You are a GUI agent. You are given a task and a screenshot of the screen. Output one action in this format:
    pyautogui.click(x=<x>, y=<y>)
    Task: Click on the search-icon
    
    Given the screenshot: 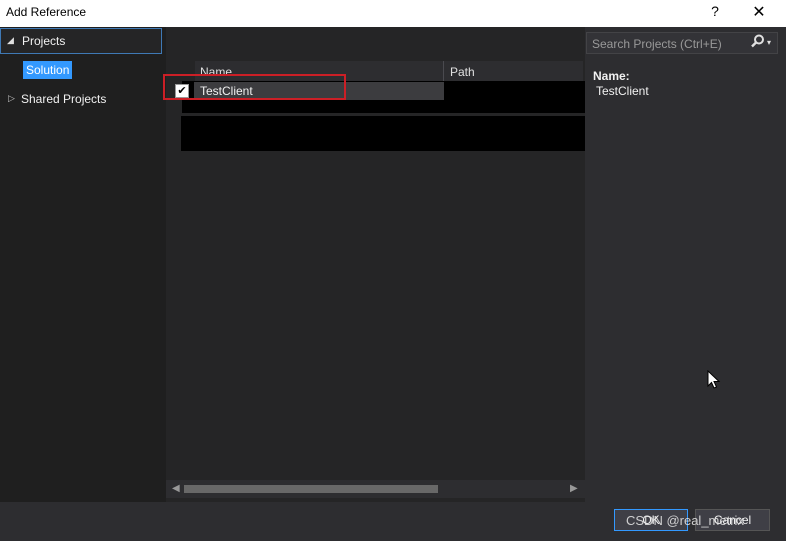 What is the action you would take?
    pyautogui.click(x=758, y=42)
    